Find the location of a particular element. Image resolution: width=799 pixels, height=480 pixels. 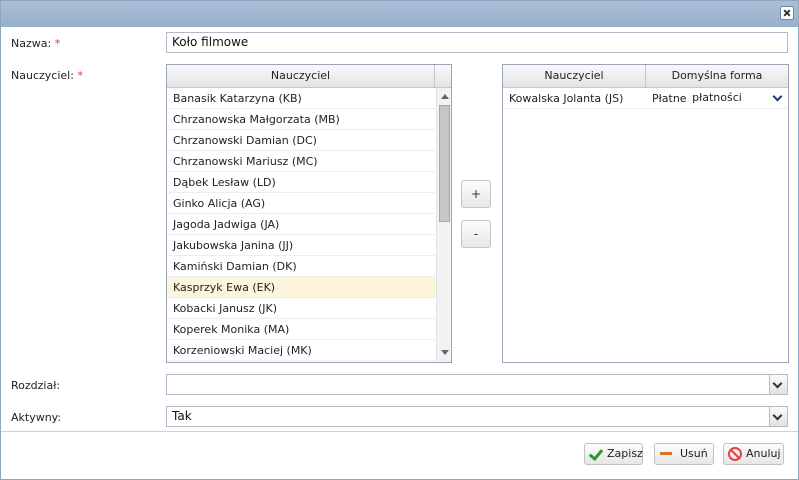

dialog-titlebar is located at coordinates (399, 14).